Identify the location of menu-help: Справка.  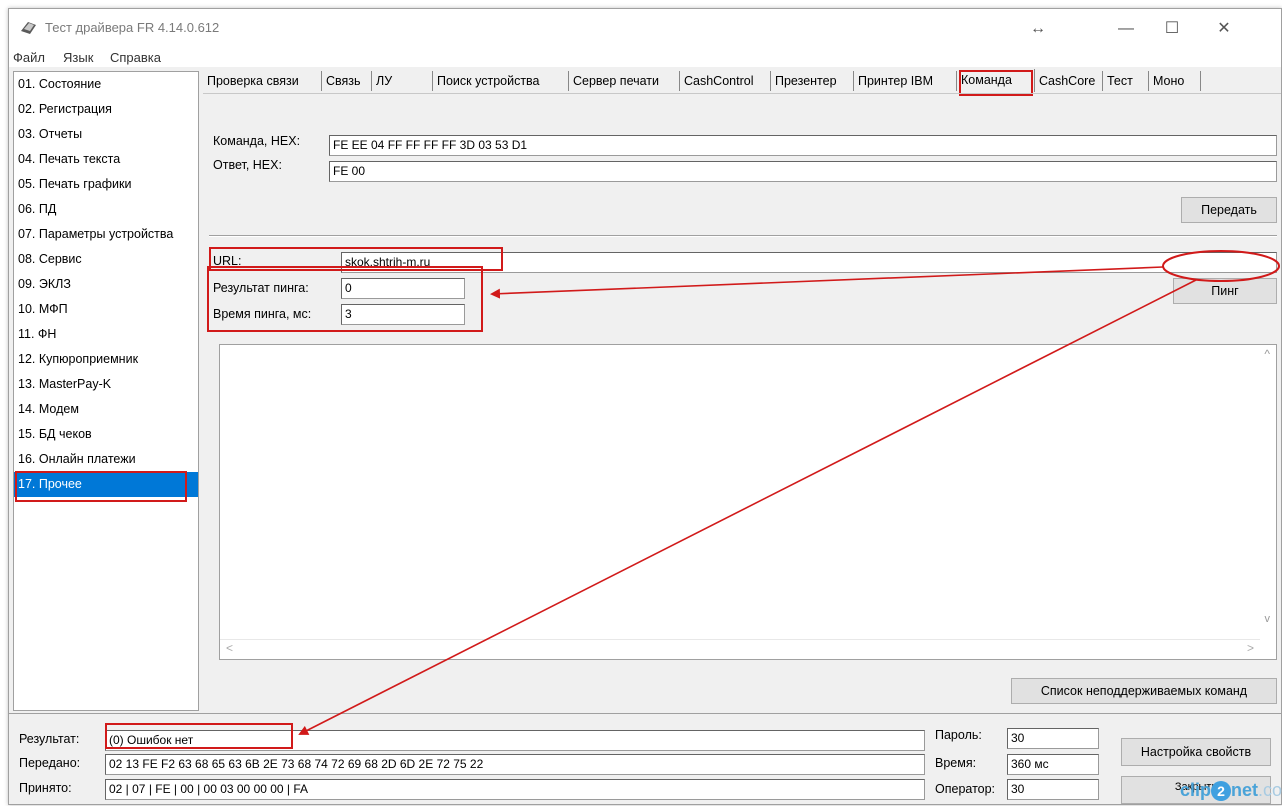
(135, 57).